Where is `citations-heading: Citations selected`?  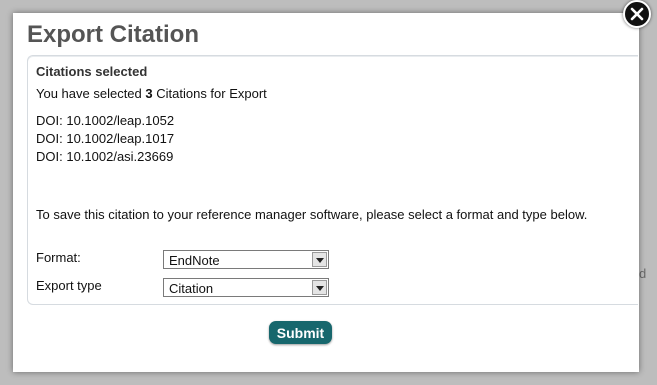 citations-heading: Citations selected is located at coordinates (92, 71).